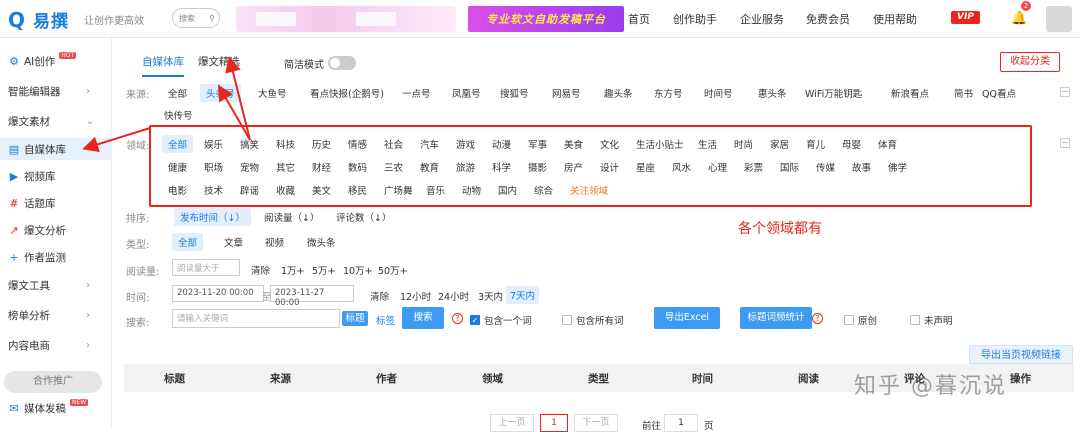 Image resolution: width=1080 pixels, height=432 pixels. What do you see at coordinates (1019, 18) in the screenshot?
I see `bell-icon: 🔔` at bounding box center [1019, 18].